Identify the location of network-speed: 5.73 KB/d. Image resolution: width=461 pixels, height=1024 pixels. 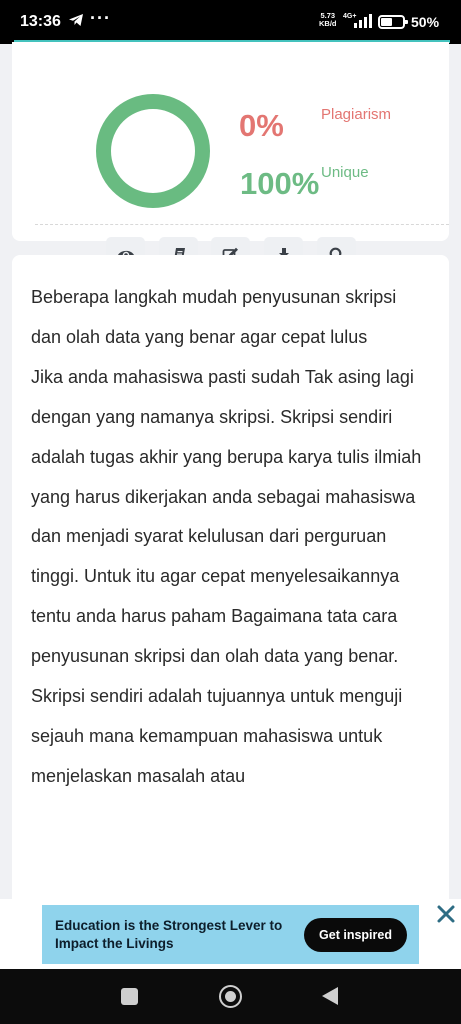
(328, 20).